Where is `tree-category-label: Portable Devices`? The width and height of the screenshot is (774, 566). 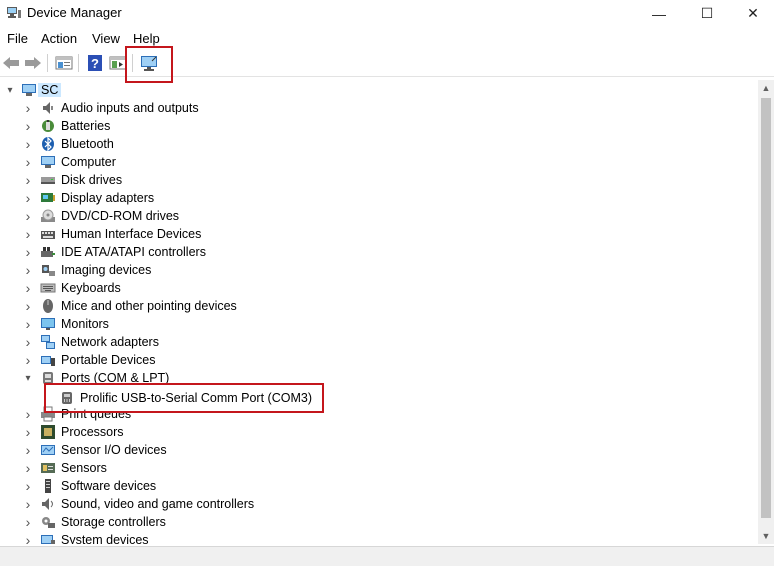 tree-category-label: Portable Devices is located at coordinates (108, 360).